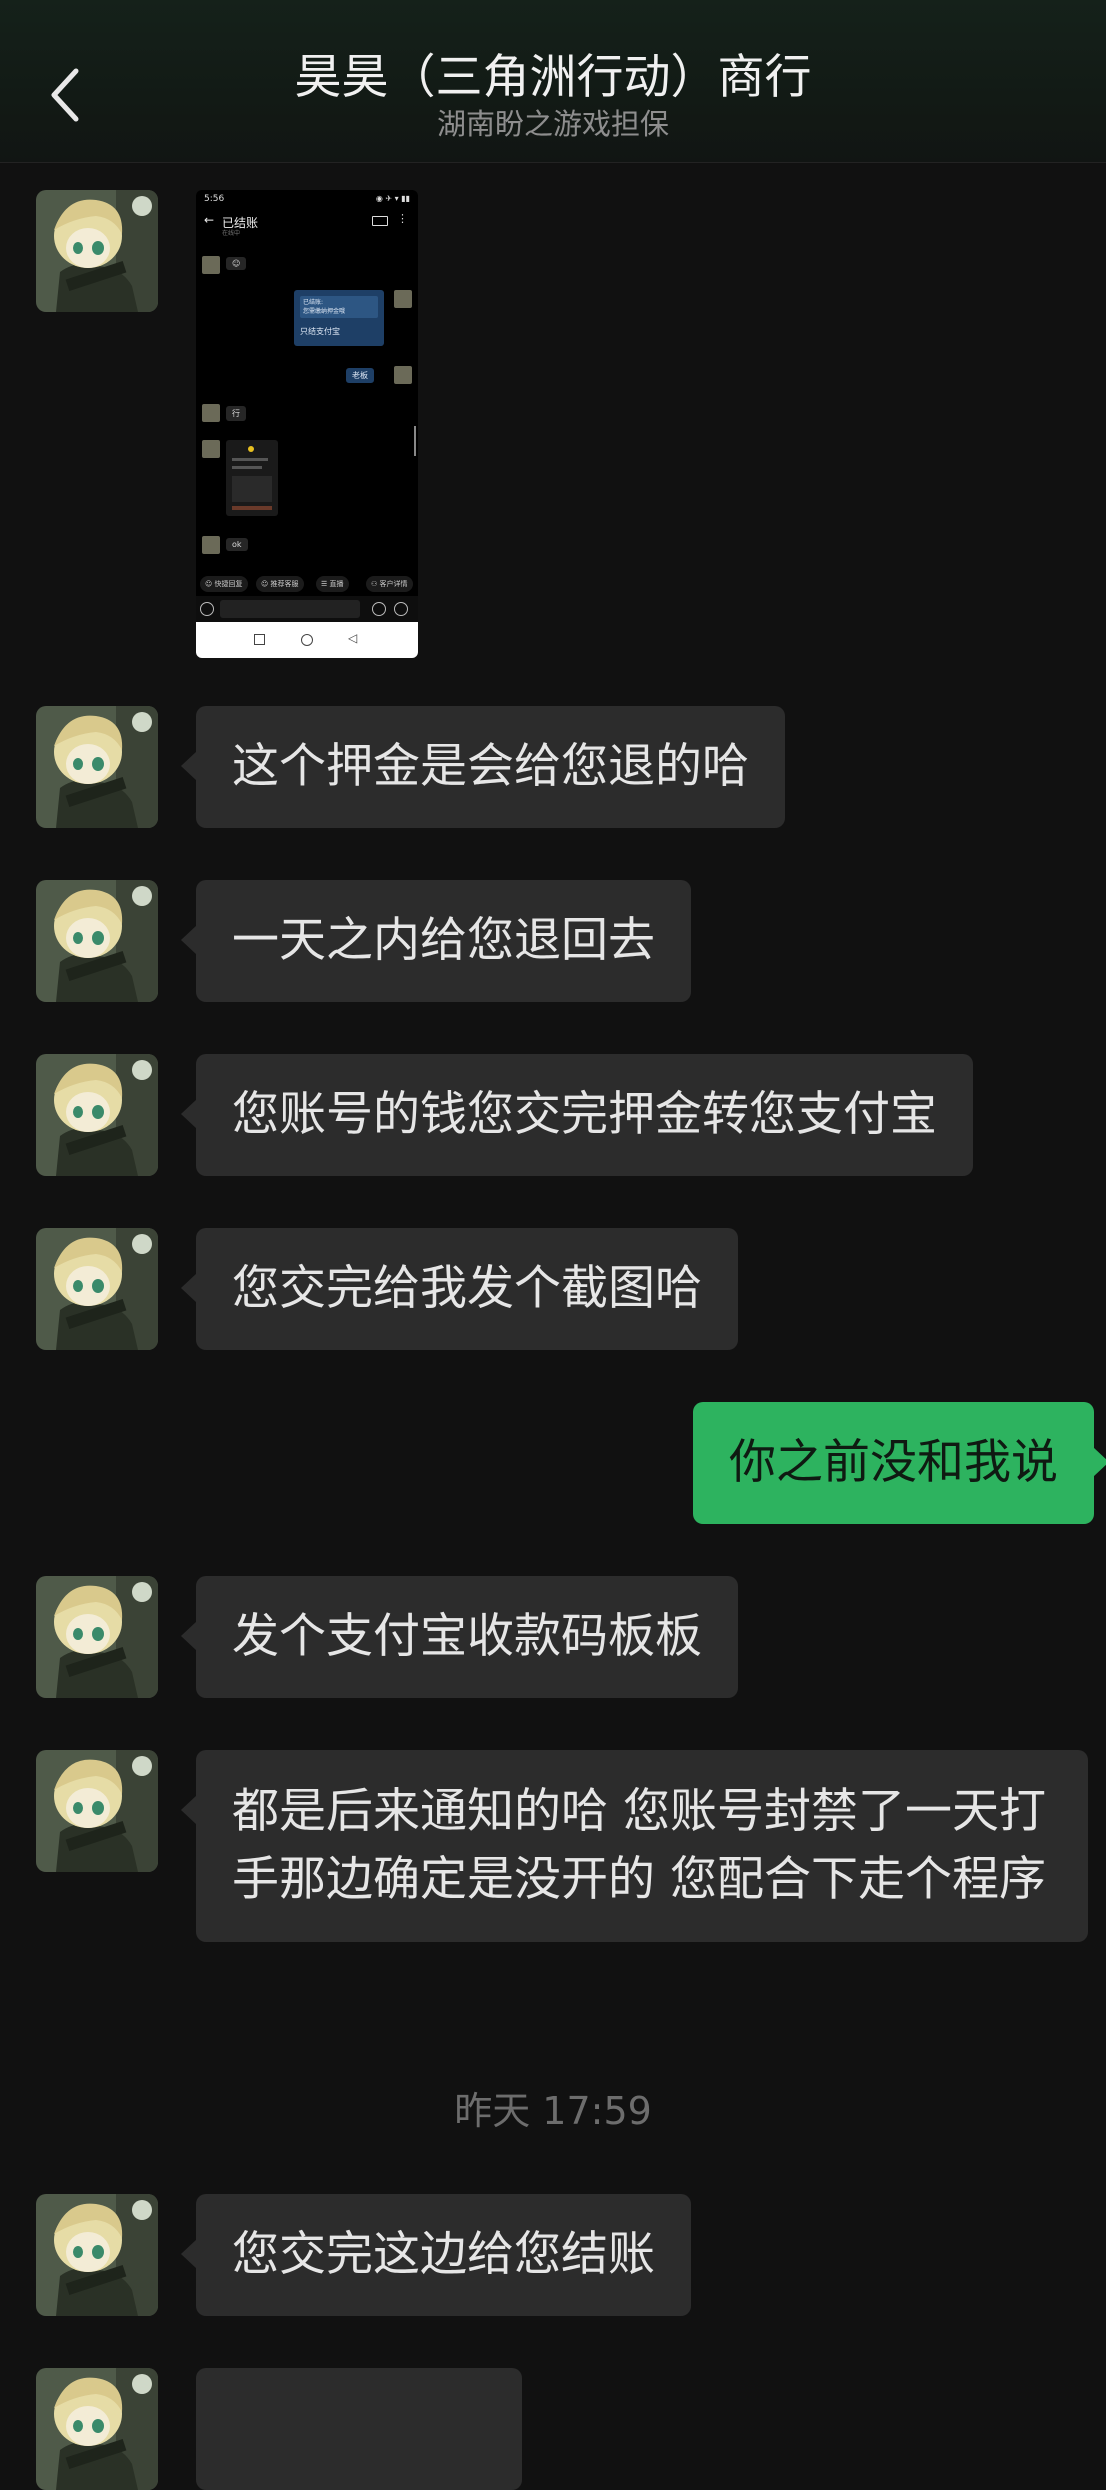 The image size is (1106, 2490). Describe the element at coordinates (467, 1288) in the screenshot. I see `message-text: 您交完给我发个截图哈` at that location.